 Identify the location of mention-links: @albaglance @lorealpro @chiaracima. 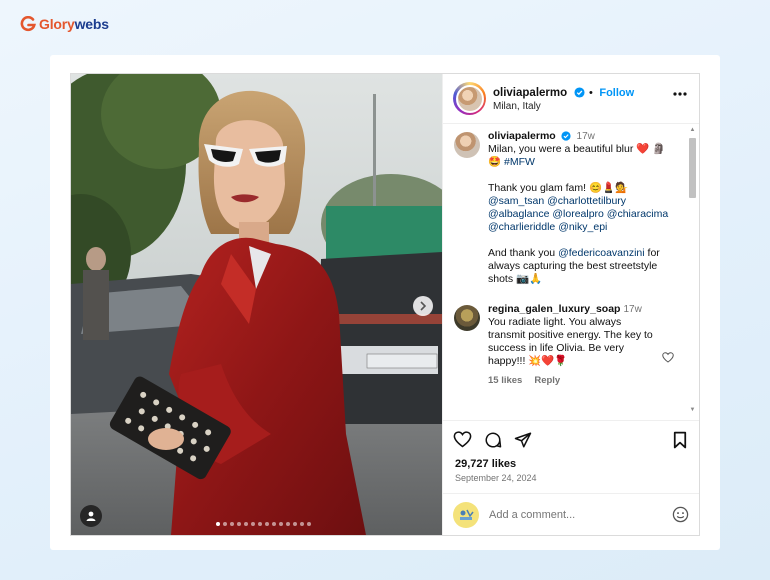
(586, 214).